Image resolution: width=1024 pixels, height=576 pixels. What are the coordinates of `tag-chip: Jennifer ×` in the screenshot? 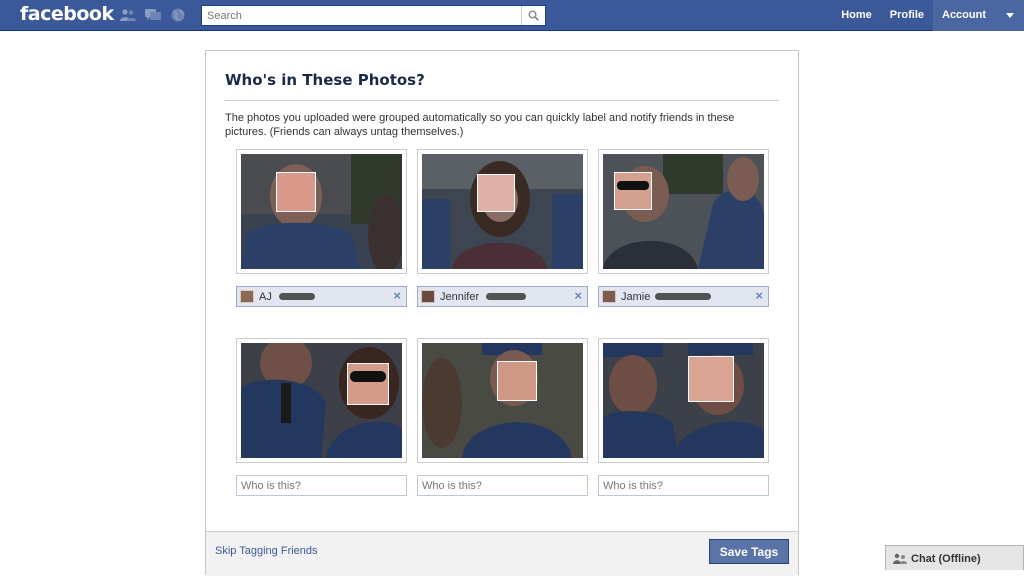 It's located at (502, 296).